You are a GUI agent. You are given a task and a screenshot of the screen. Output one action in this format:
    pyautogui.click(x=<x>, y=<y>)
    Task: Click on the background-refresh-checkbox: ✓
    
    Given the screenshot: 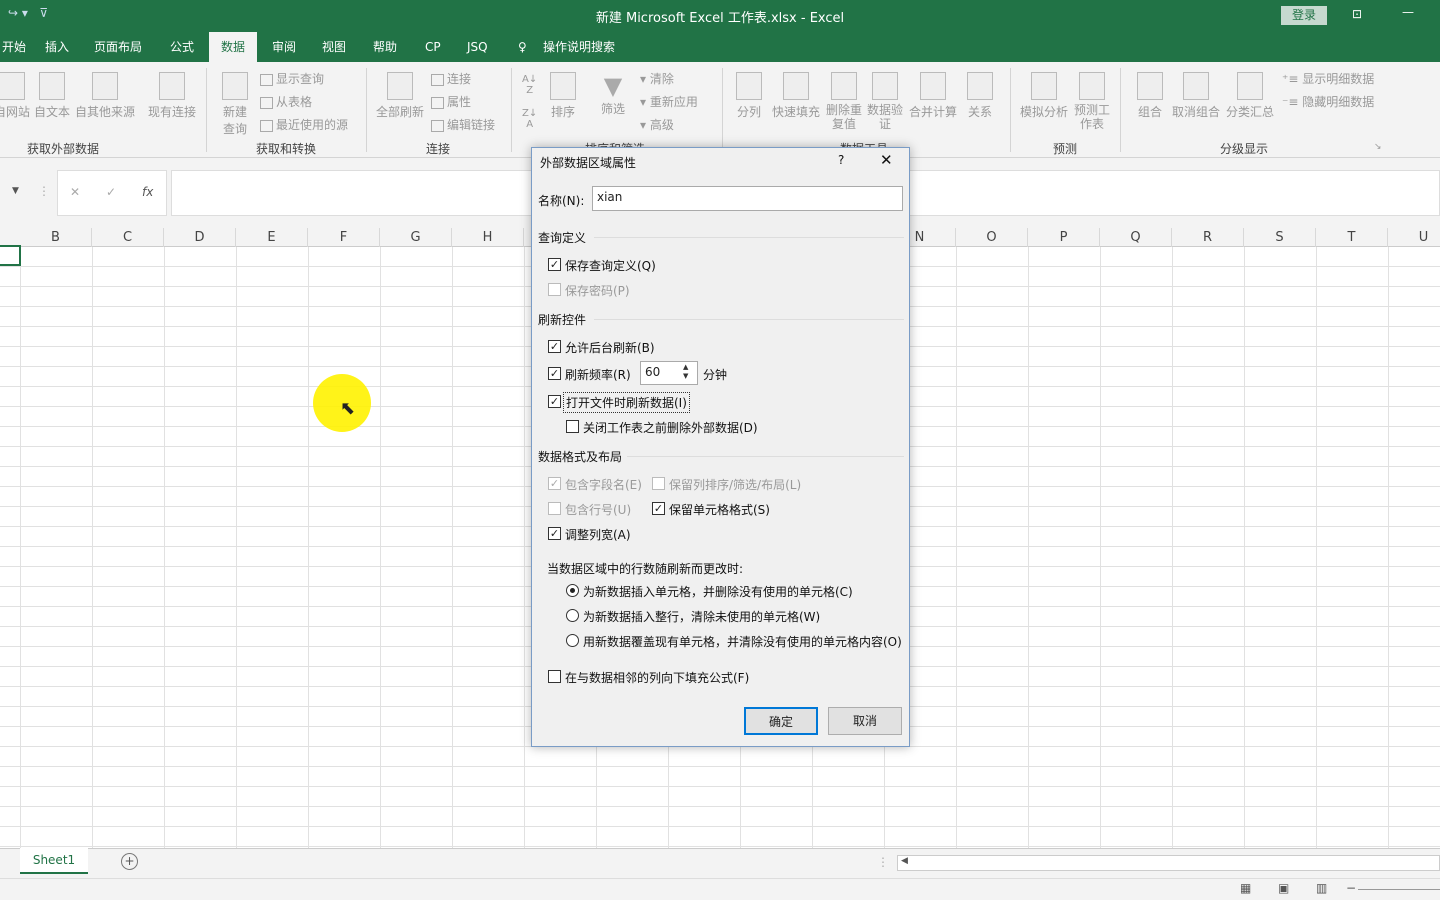 What is the action you would take?
    pyautogui.click(x=554, y=346)
    